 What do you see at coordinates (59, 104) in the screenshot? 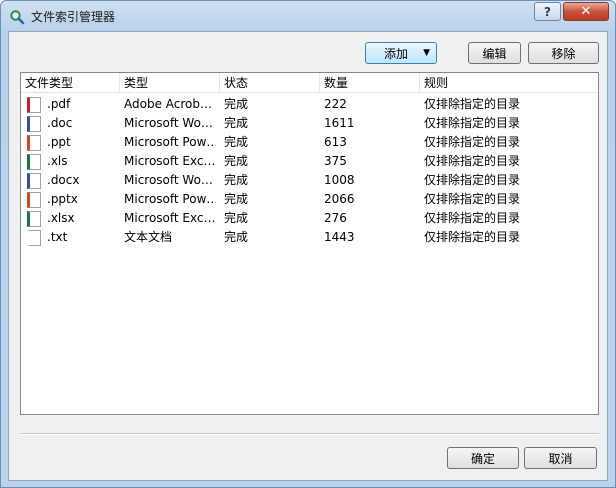
I see `cell-ext: .pdf` at bounding box center [59, 104].